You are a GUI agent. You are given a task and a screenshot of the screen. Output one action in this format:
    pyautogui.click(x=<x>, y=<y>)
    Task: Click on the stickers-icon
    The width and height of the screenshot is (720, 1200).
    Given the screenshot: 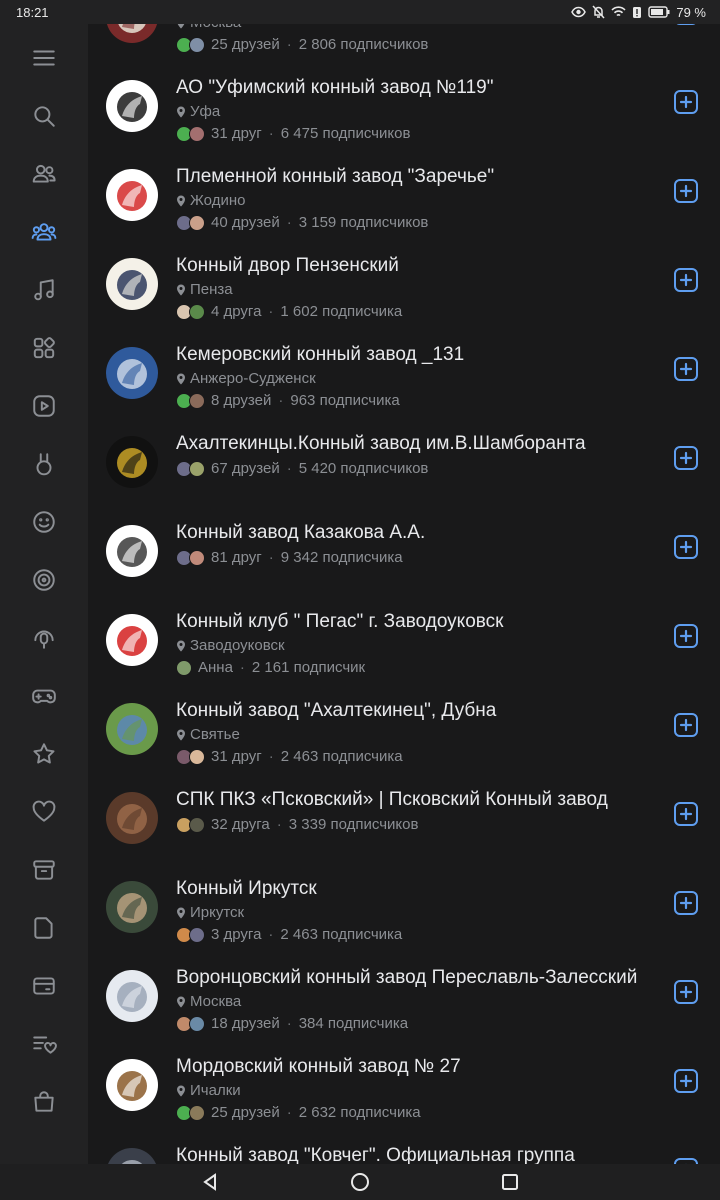 What is the action you would take?
    pyautogui.click(x=44, y=522)
    